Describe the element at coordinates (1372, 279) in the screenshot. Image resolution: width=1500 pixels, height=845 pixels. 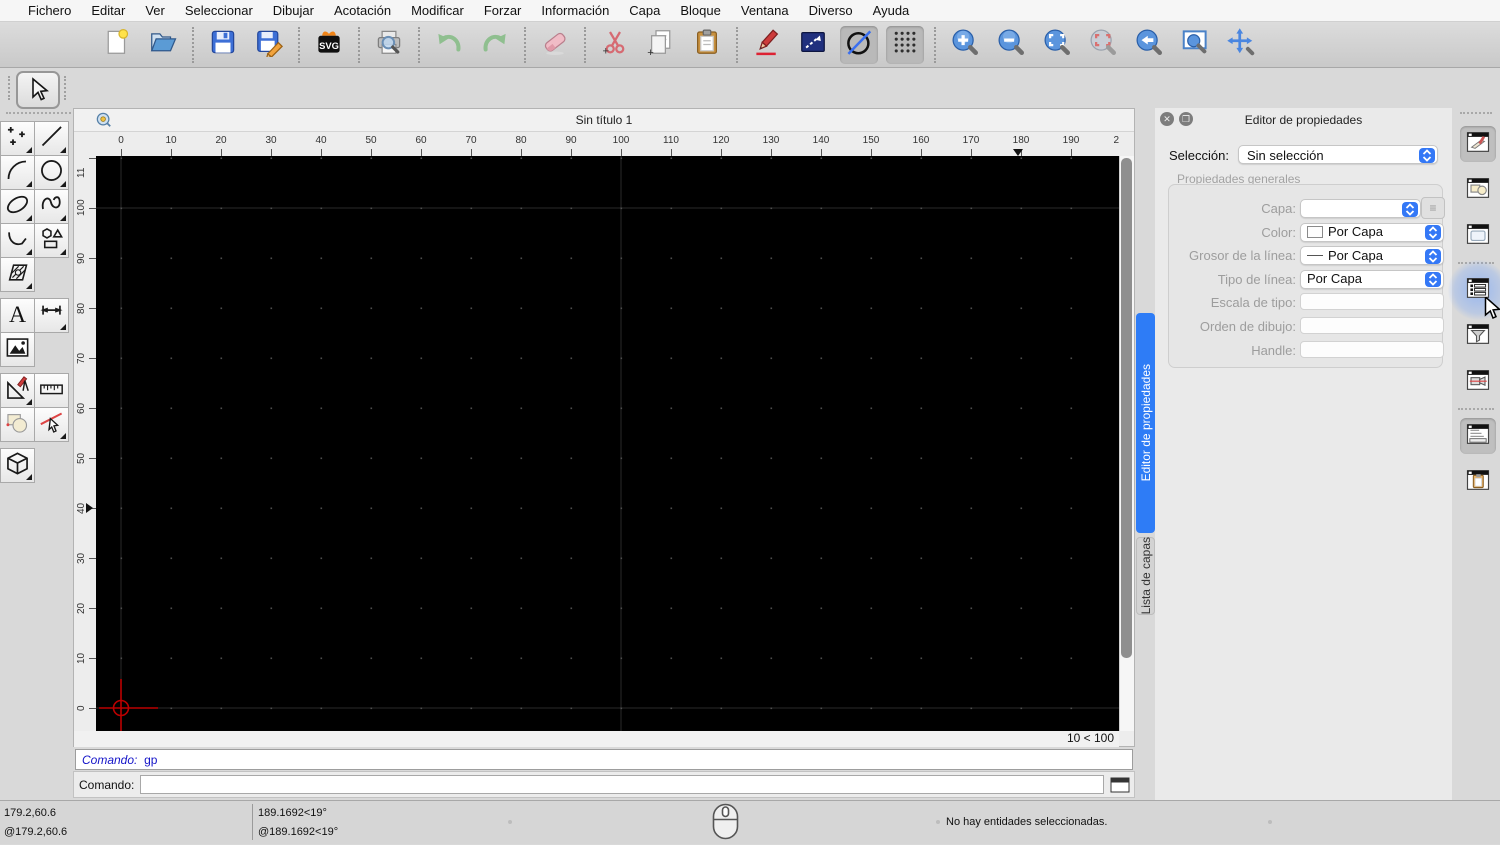
I see `tipo-de-línea-combobox: Por Capa` at that location.